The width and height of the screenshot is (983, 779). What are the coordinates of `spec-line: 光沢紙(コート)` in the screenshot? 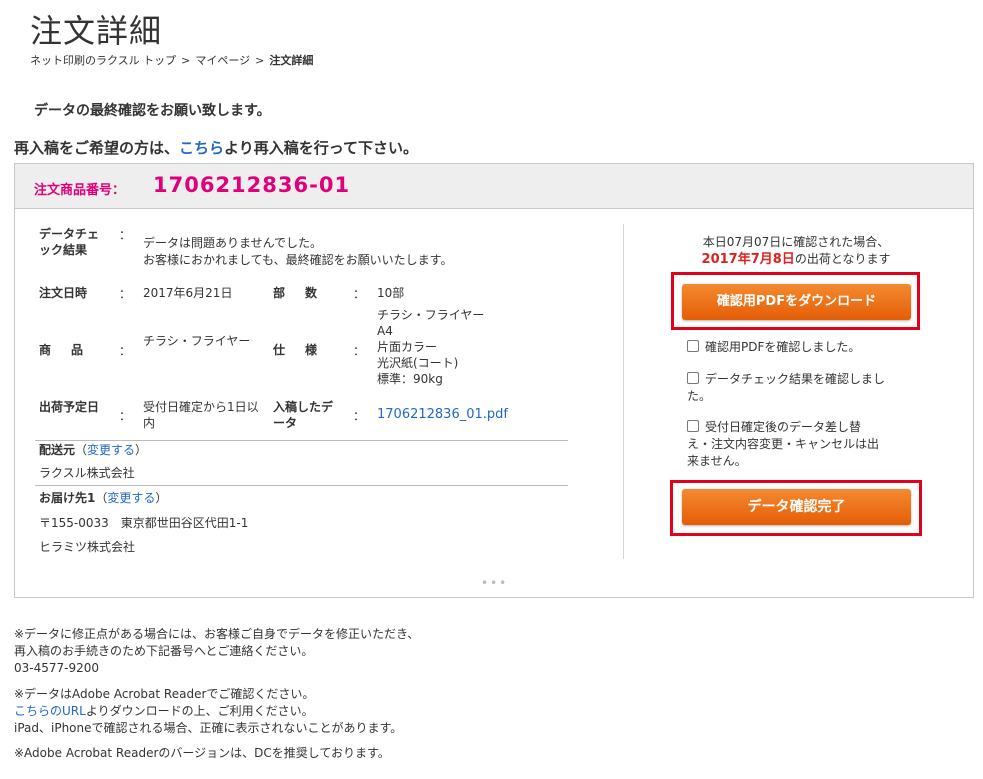 It's located at (418, 363).